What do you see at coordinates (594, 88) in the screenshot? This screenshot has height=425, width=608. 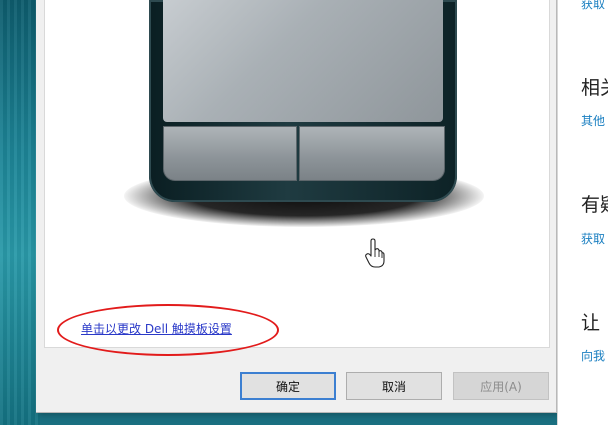 I see `settings-heading-related: 相关` at bounding box center [594, 88].